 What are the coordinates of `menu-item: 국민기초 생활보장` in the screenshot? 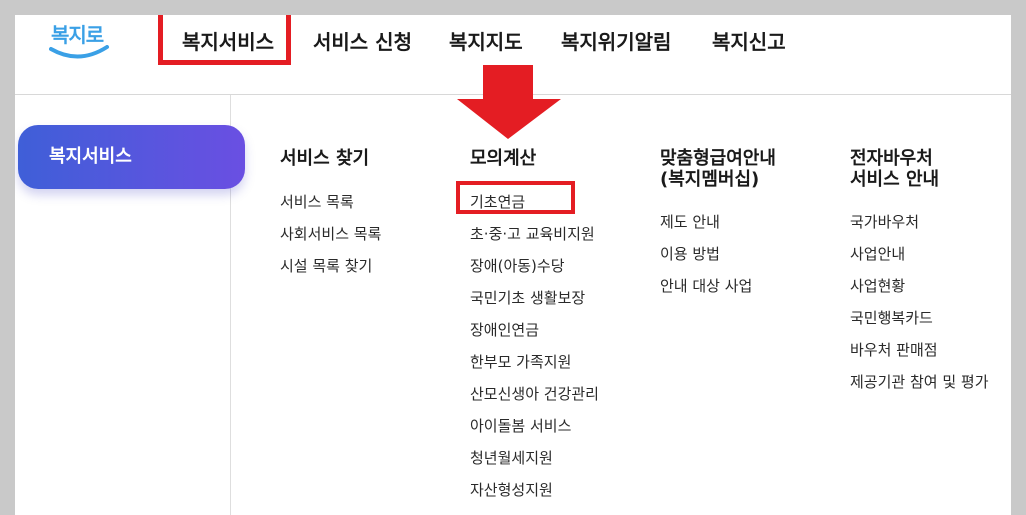 It's located at (534, 298).